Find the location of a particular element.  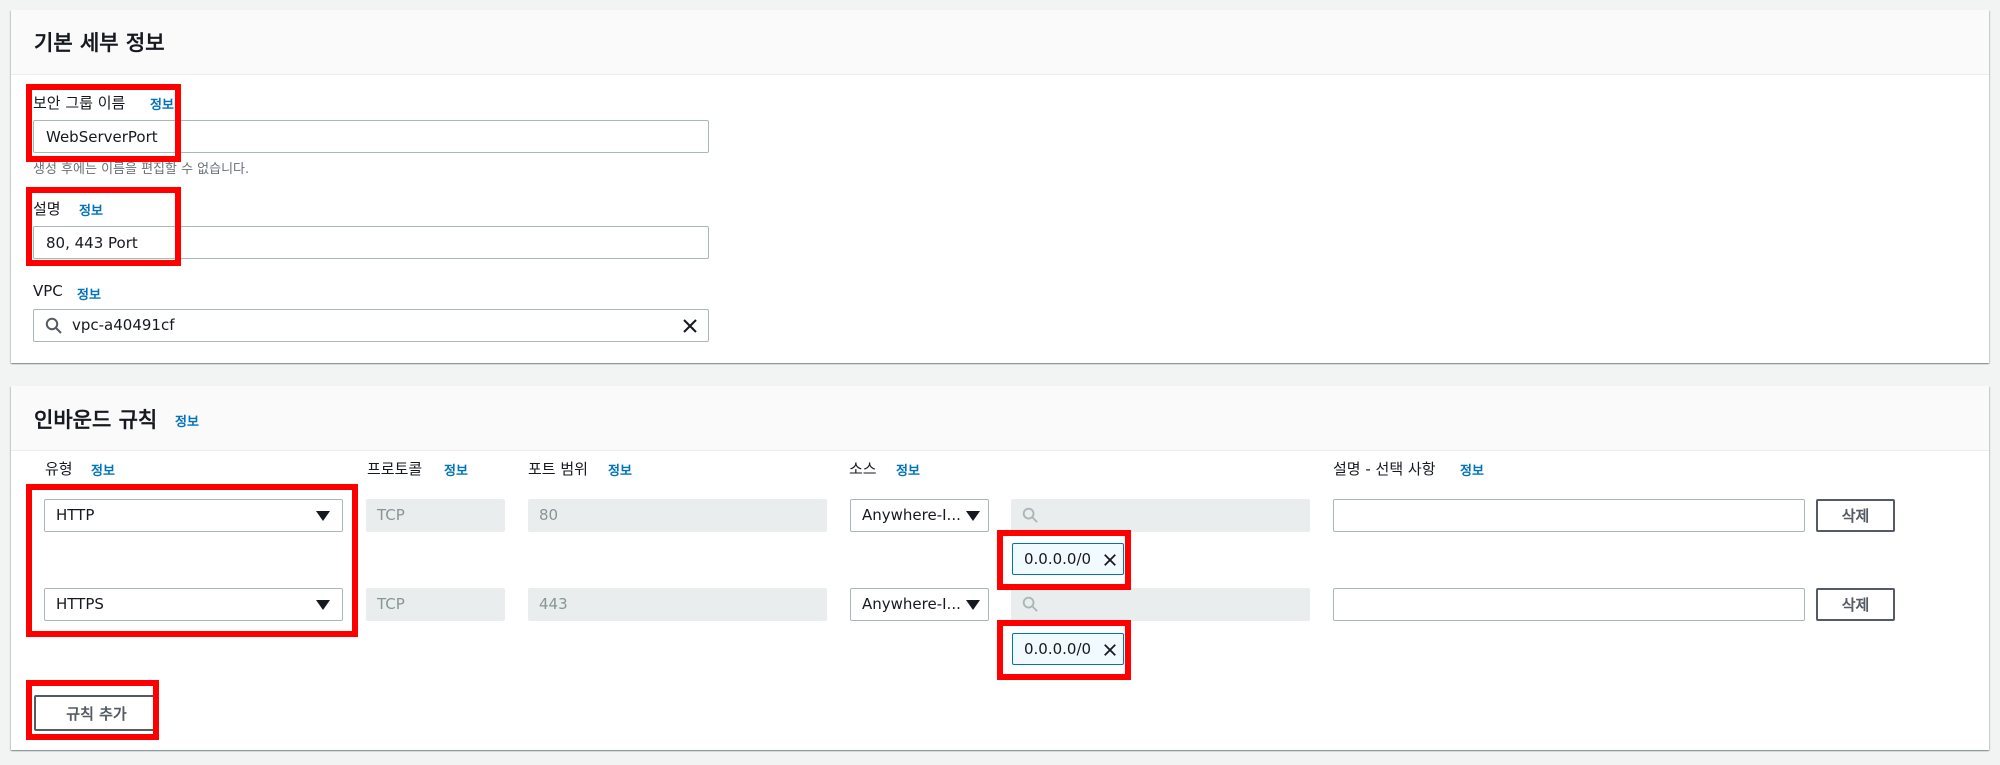

rule-type-select: HTTP is located at coordinates (193, 515).